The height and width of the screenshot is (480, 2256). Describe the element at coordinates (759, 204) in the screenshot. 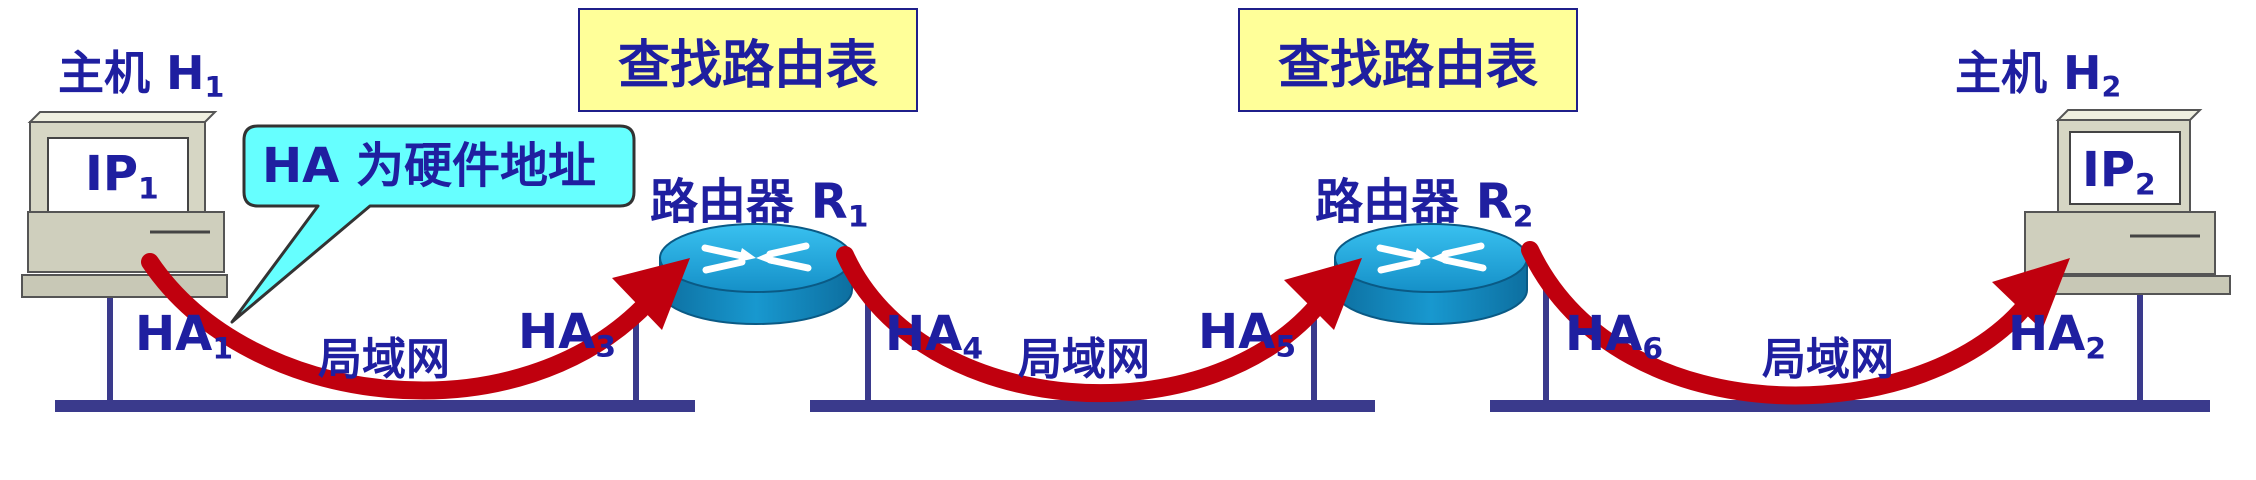

I see `router-r1-label: 路由器 R1` at that location.